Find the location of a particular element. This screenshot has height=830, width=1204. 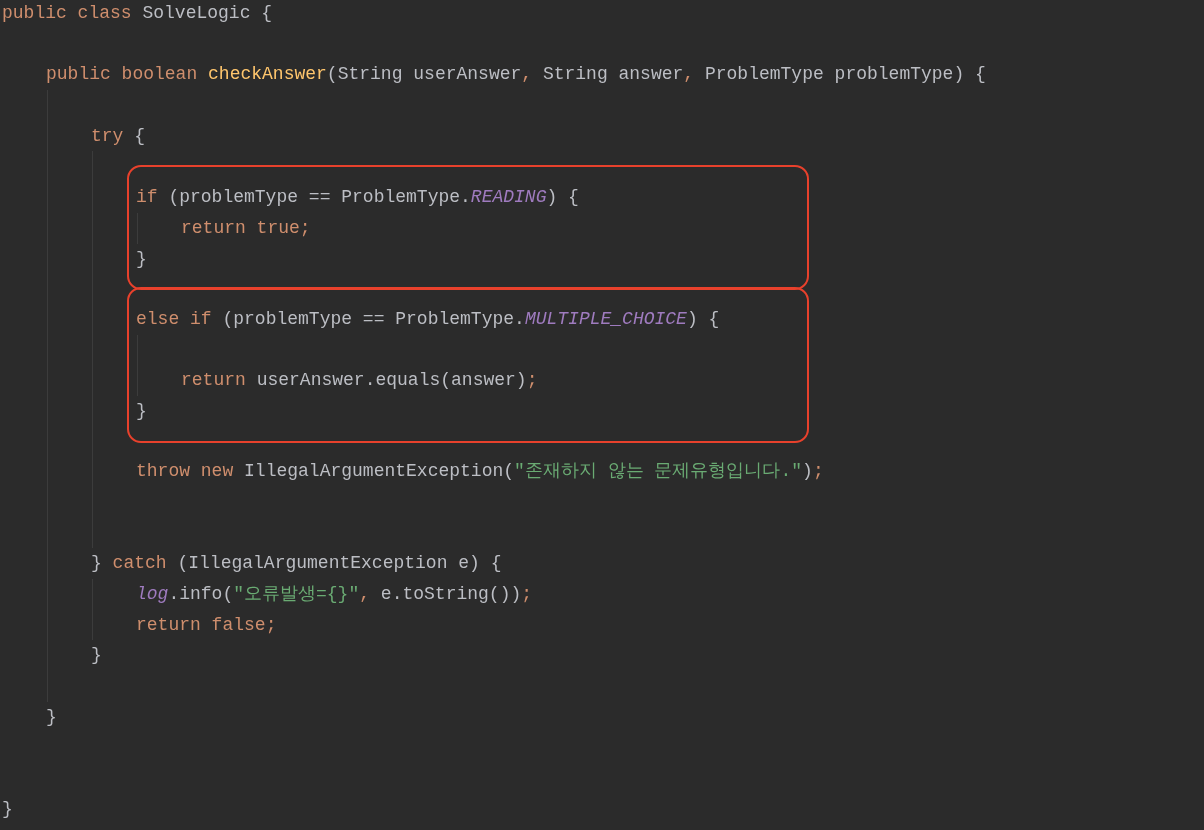

code-line: return true; is located at coordinates (246, 228).